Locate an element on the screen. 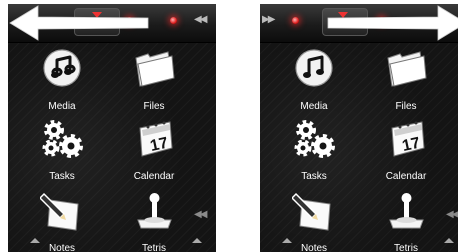  swipe-left-arrow-icon is located at coordinates (112, 23).